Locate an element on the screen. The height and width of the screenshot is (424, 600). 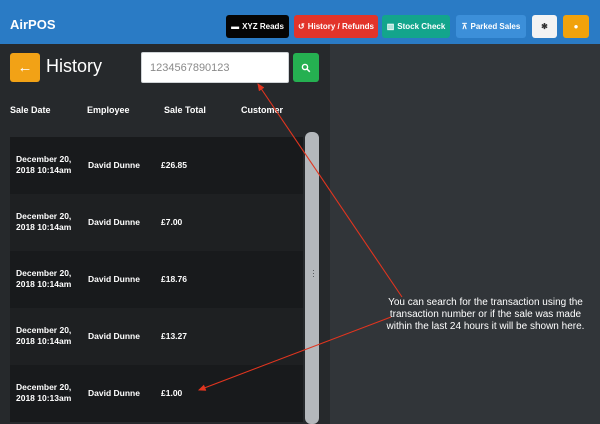
user-button: ● is located at coordinates (576, 26).